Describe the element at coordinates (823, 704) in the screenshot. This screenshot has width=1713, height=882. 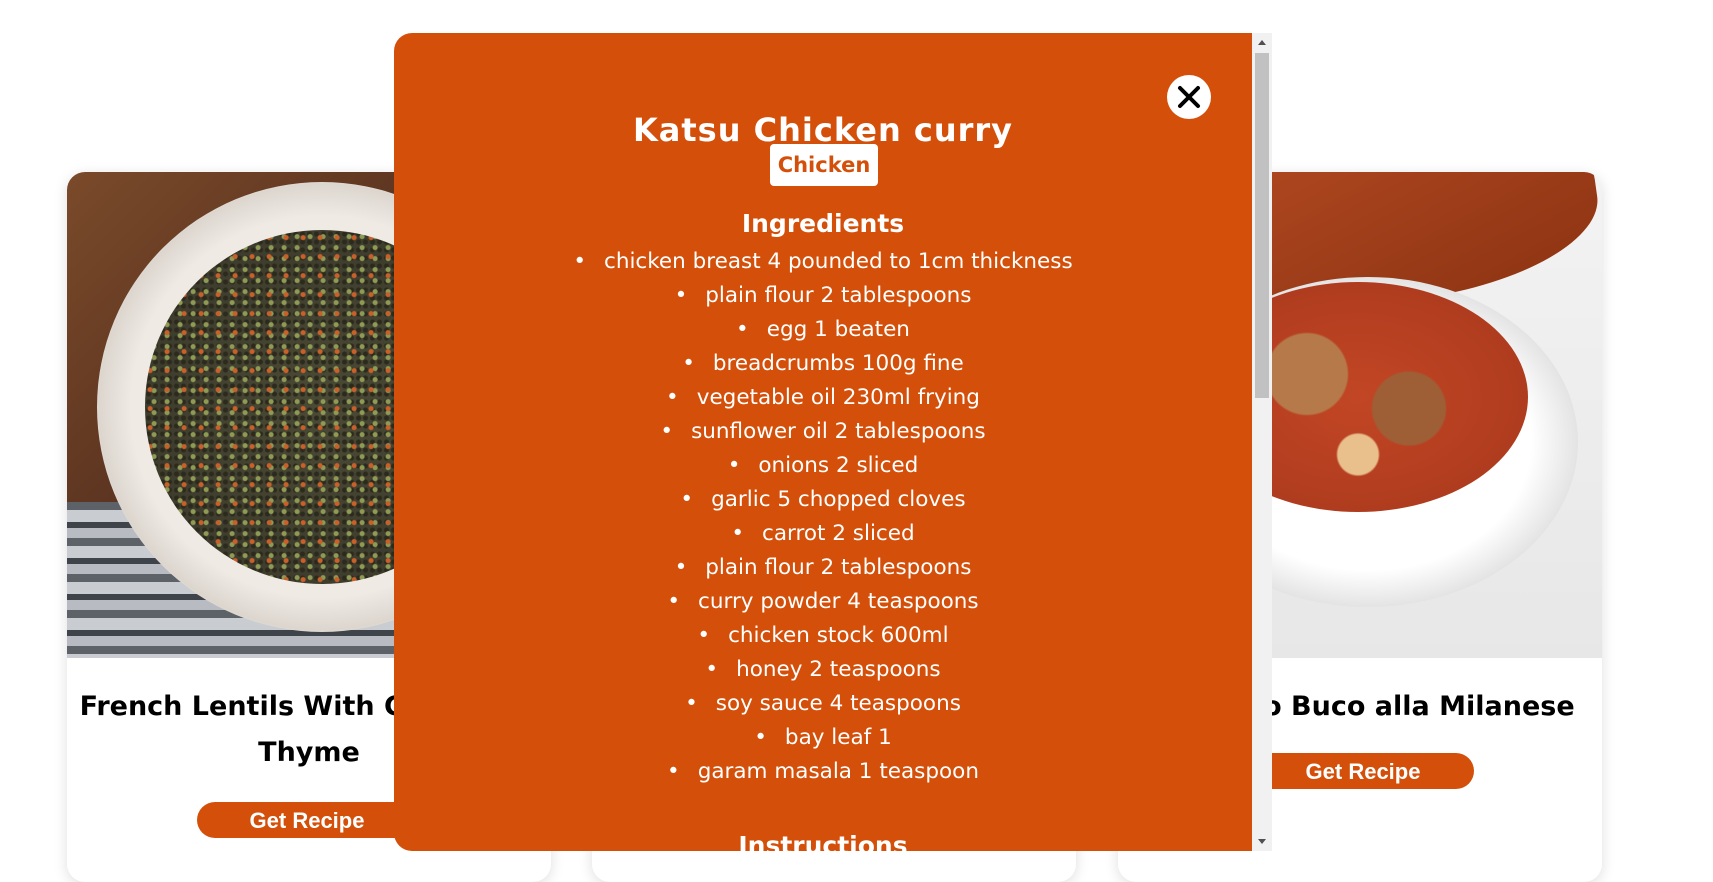
I see `ingredient-item: soy sauce 4 teaspoons` at that location.